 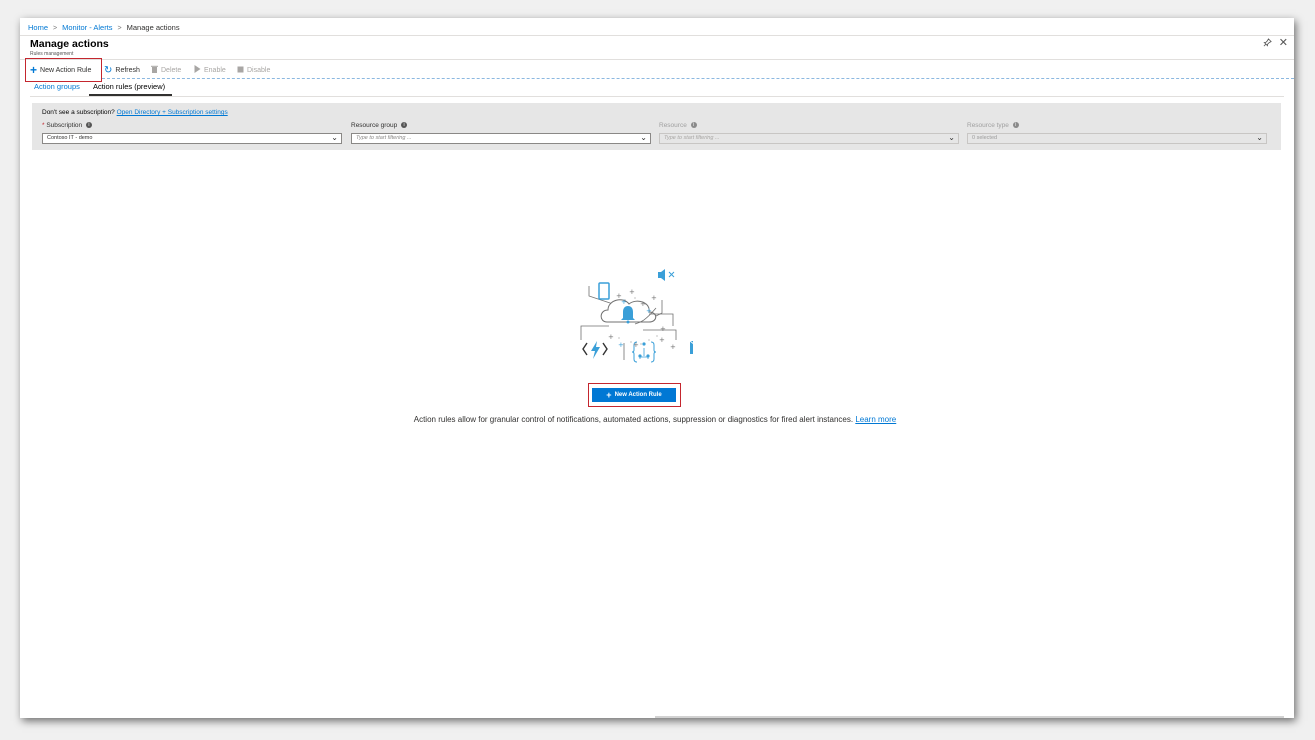 I want to click on subscription-value: Contoso IT - demo, so click(x=70, y=138).